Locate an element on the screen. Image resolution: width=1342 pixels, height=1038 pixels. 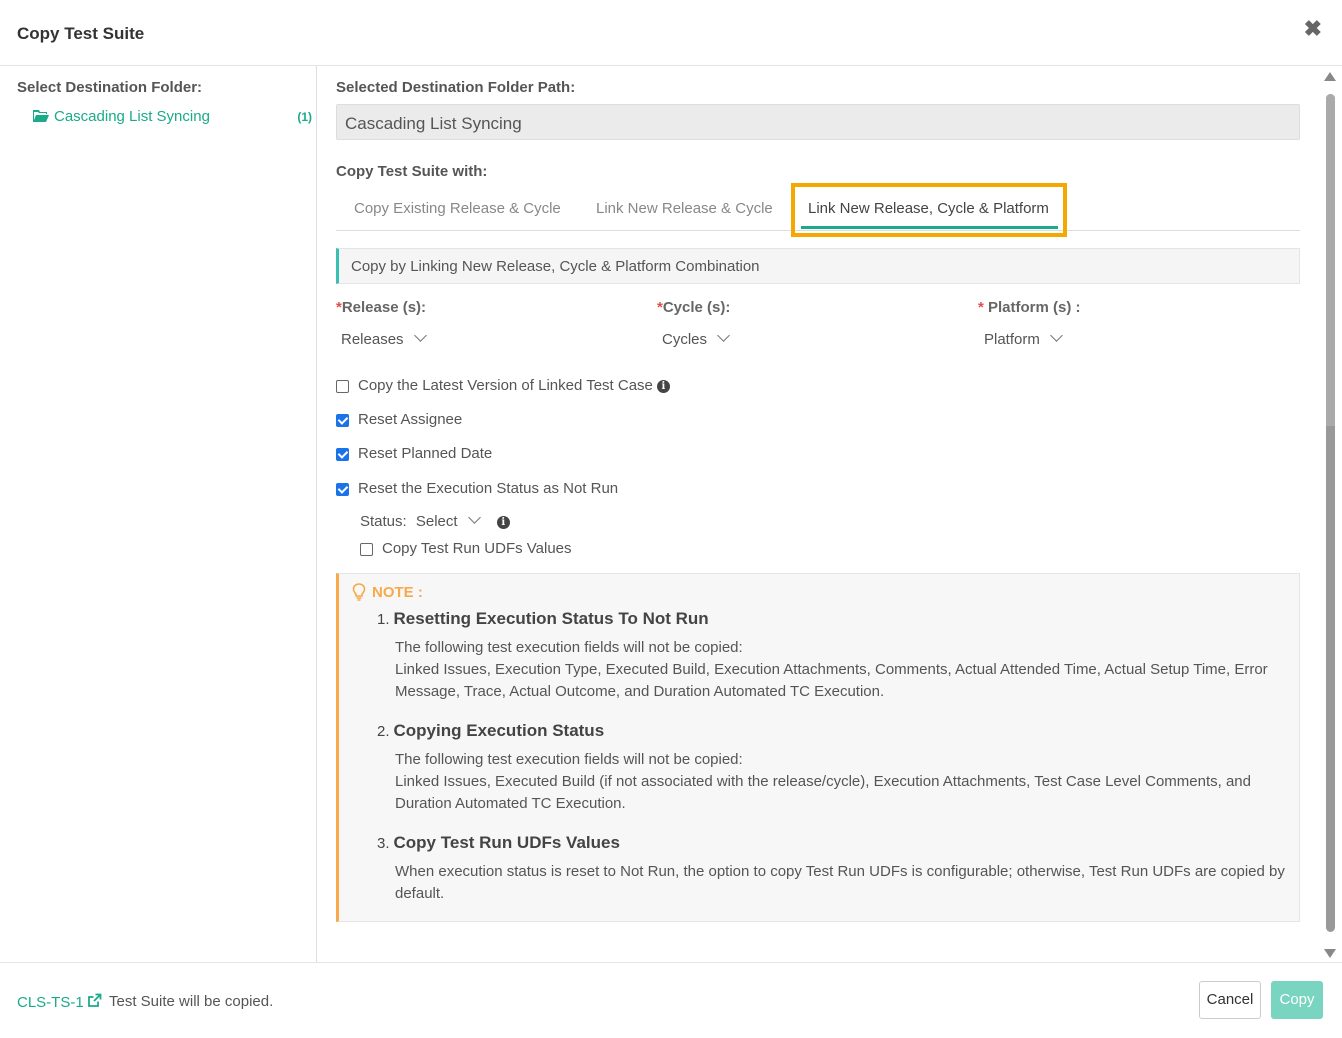
reset-planned-date-label: Reset Planned Date is located at coordinates (425, 453).